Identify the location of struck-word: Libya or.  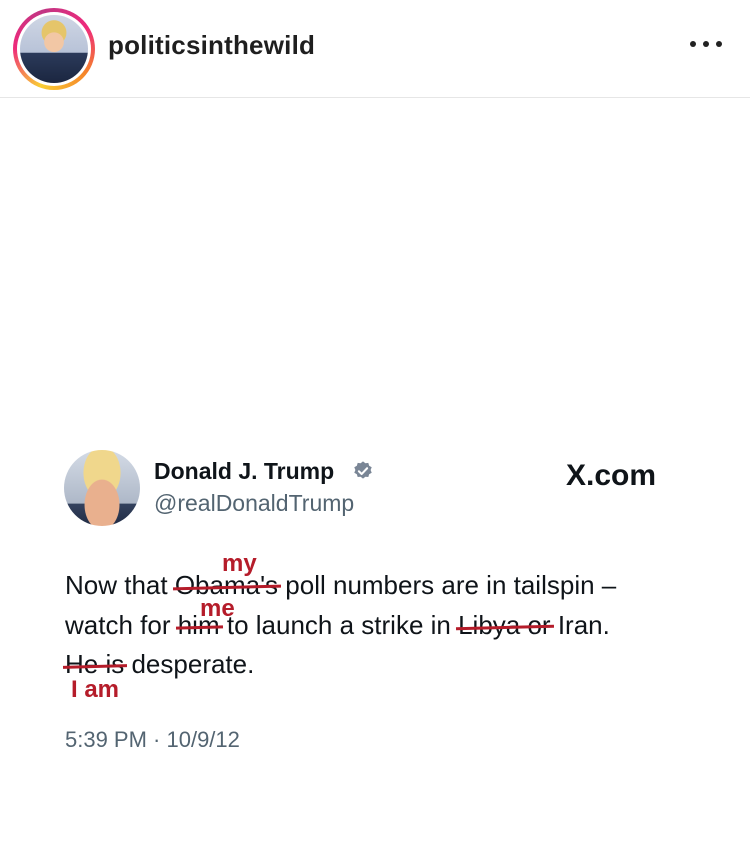
(504, 625).